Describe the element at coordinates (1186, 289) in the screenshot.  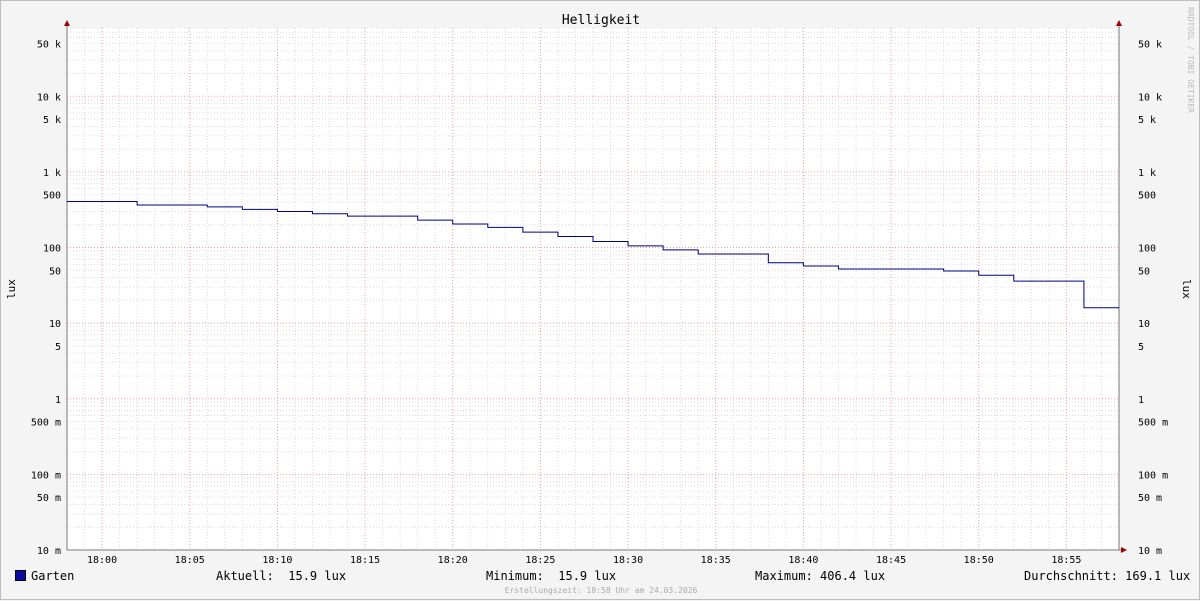
I see `y-axis-label-right: lux` at that location.